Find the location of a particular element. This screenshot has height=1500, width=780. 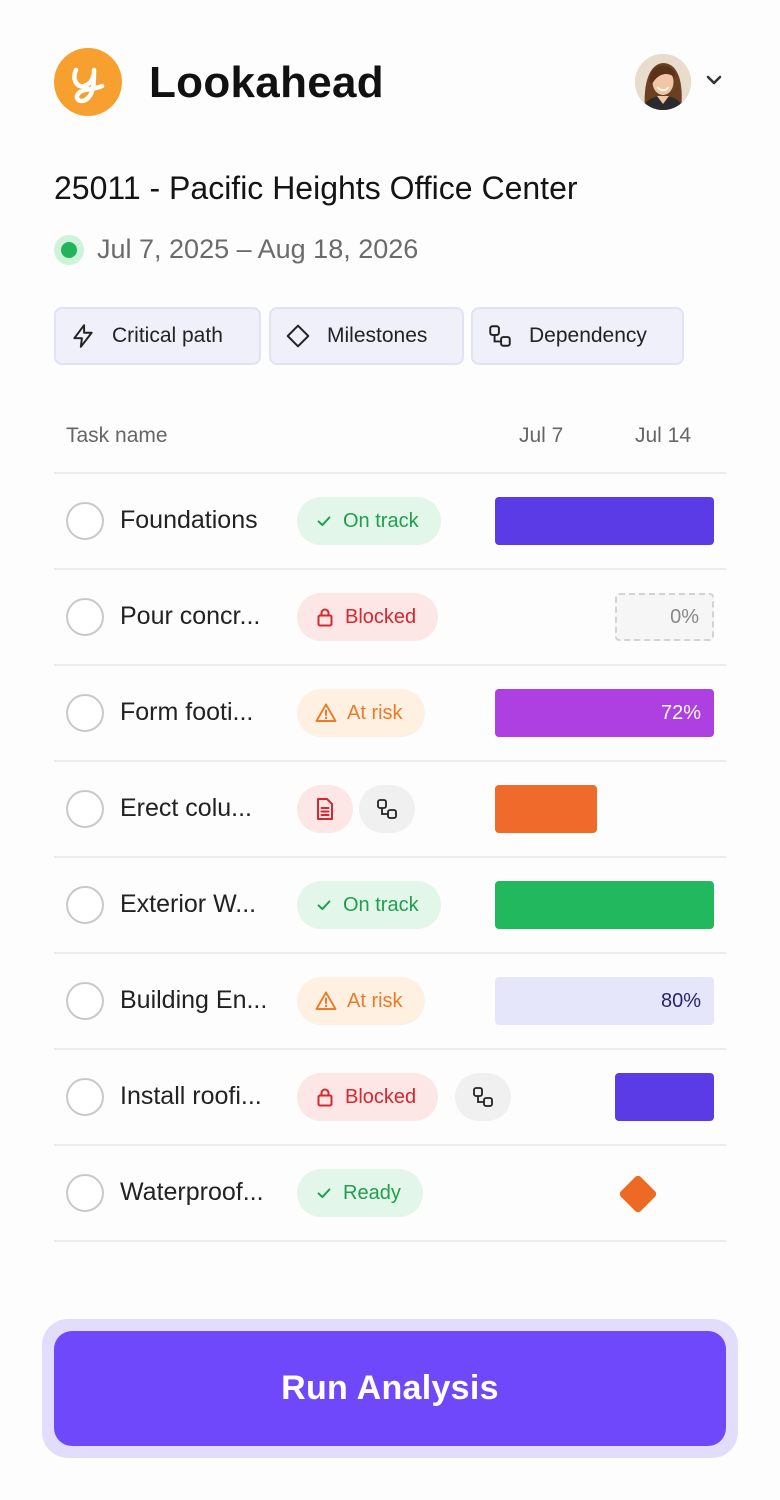

project-date-range: Jul 7, 2025 – Aug 18, 2026 is located at coordinates (258, 249).